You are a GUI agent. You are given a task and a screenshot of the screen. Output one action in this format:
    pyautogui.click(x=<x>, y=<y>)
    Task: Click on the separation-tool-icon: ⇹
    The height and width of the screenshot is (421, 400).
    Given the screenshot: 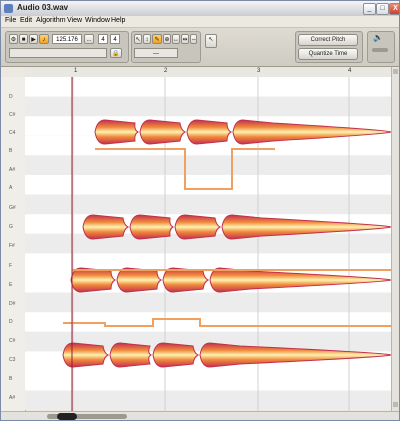 What is the action you would take?
    pyautogui.click(x=185, y=39)
    